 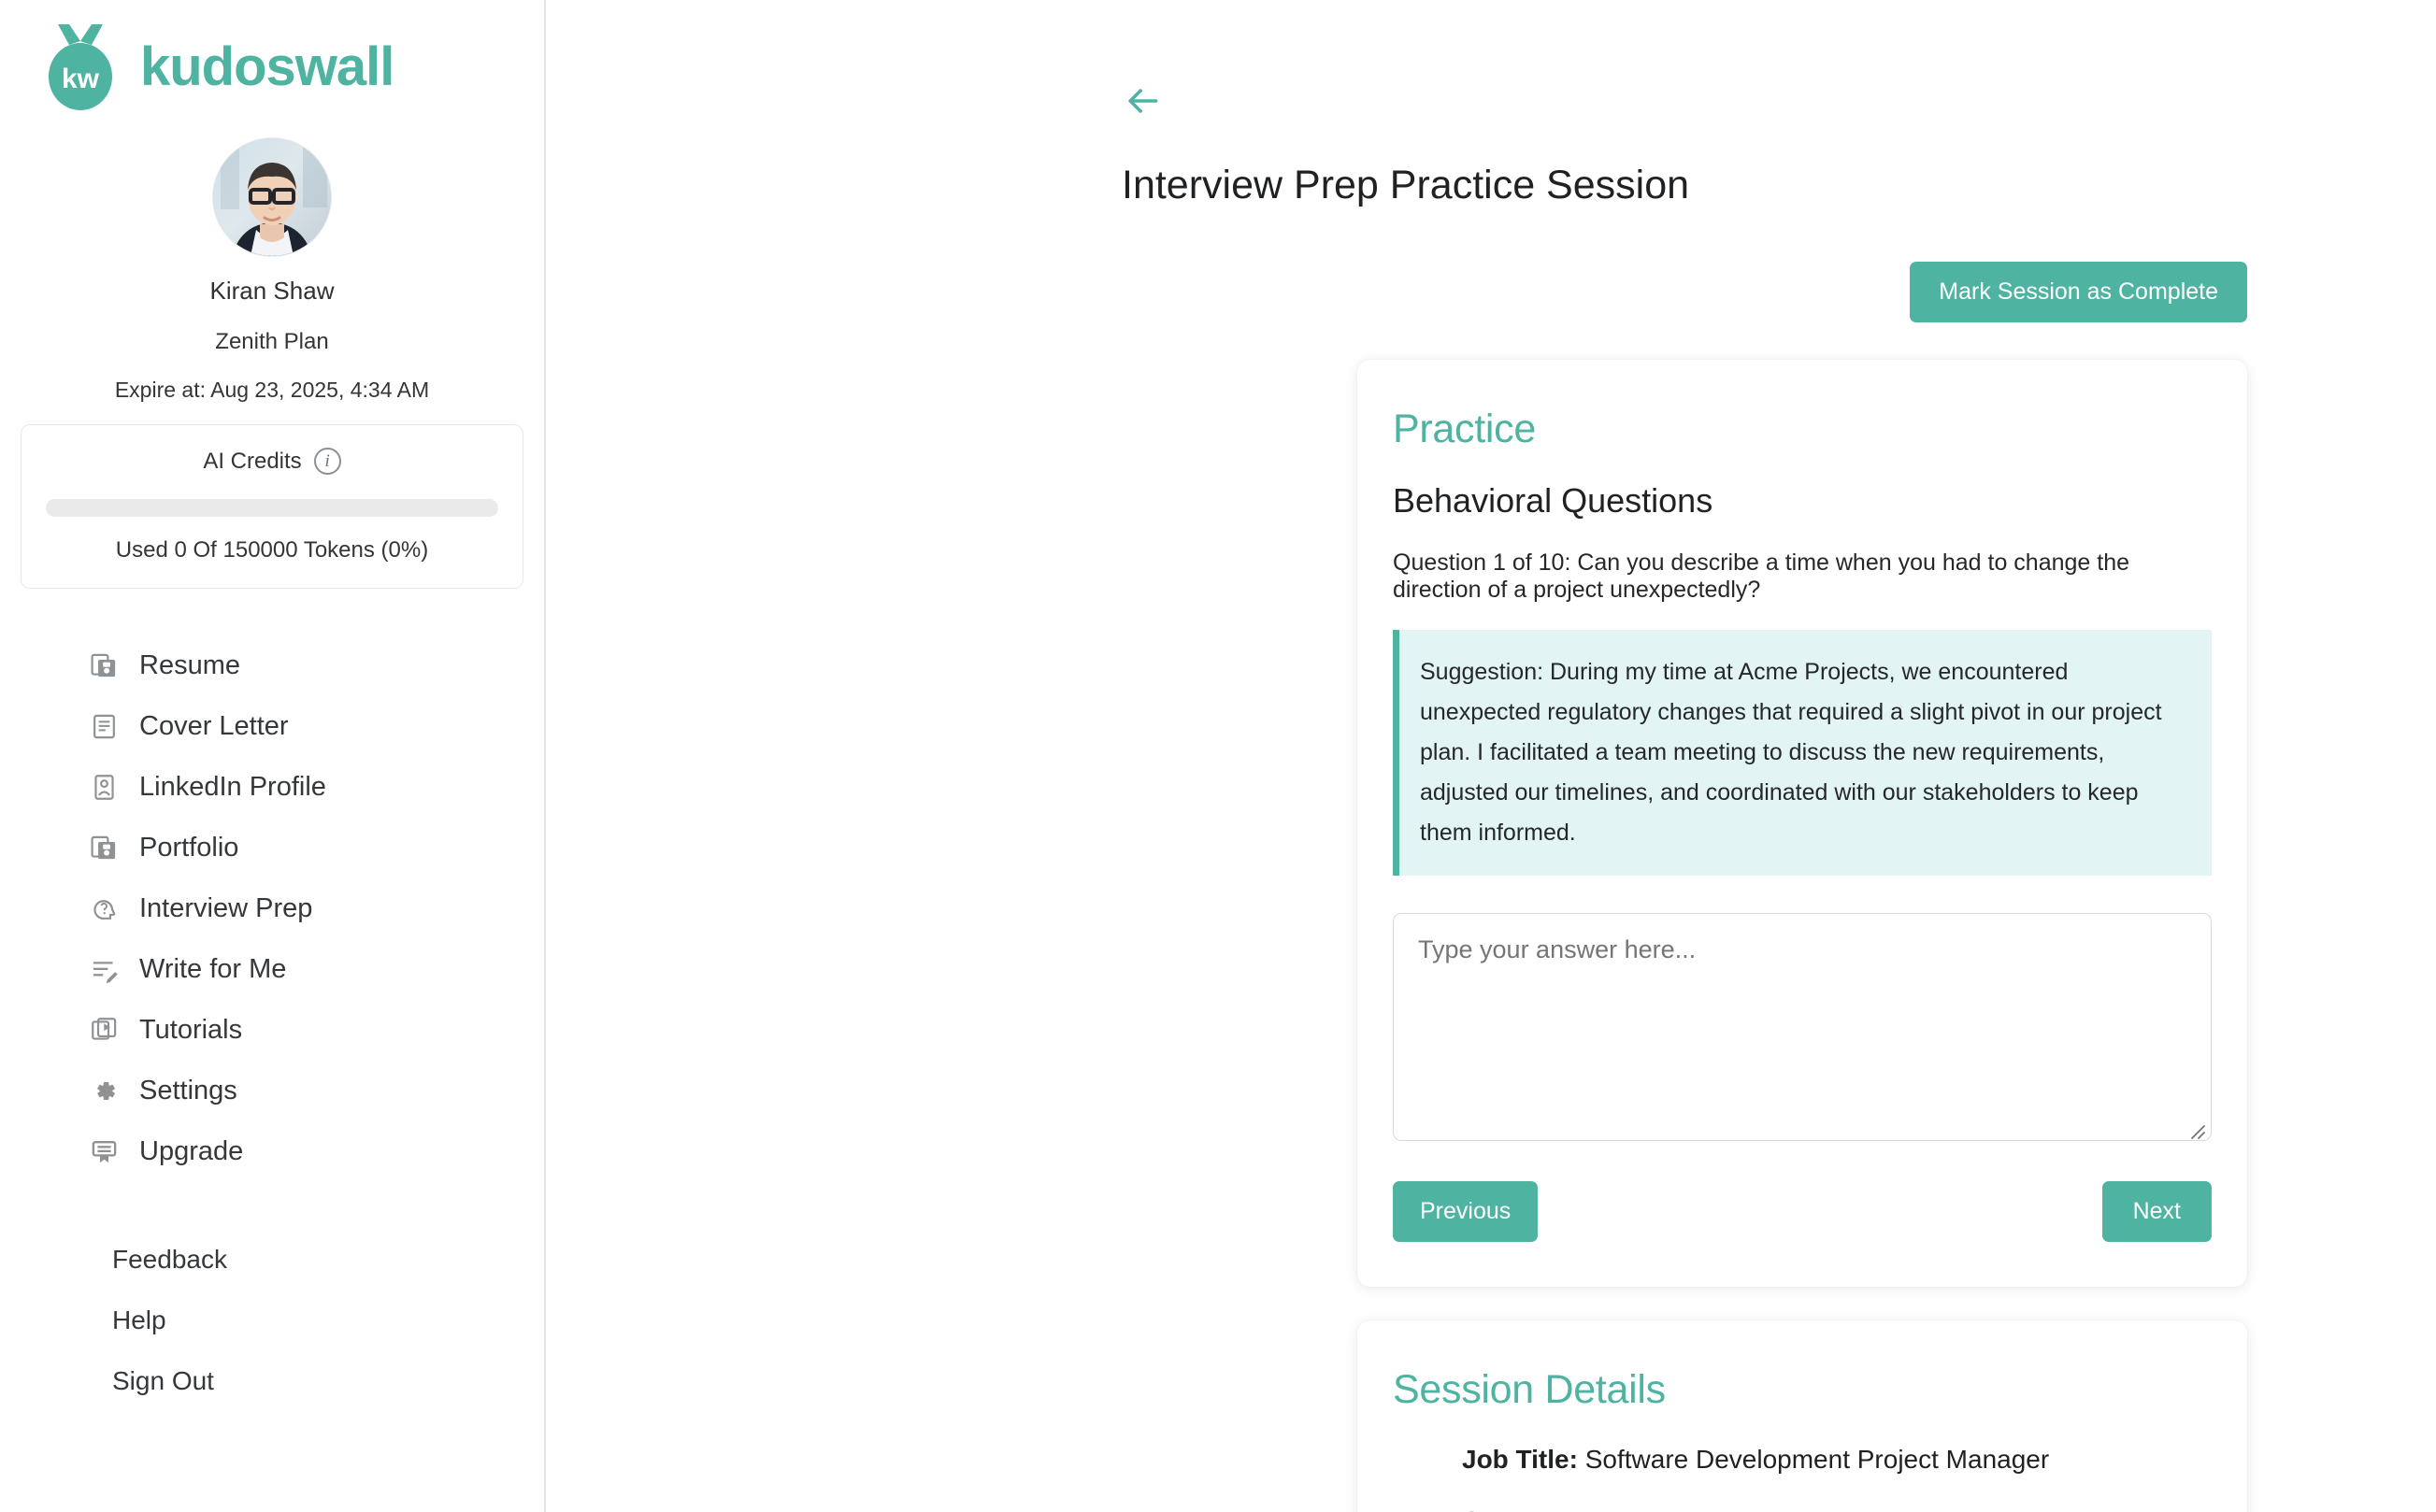 I want to click on brand-name: kudoswall, so click(x=267, y=66).